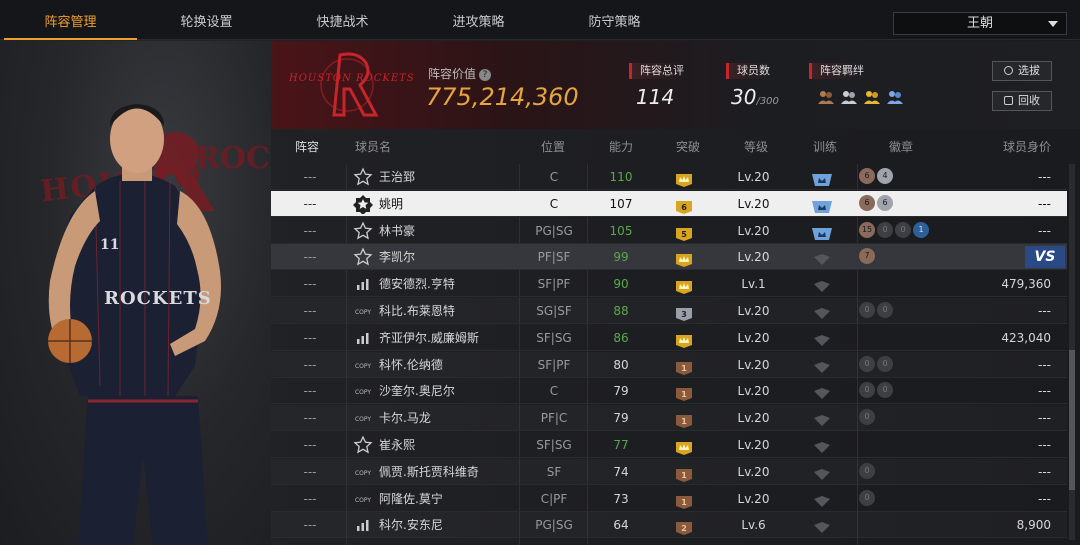  What do you see at coordinates (621, 147) in the screenshot?
I see `col-ability: 能力` at bounding box center [621, 147].